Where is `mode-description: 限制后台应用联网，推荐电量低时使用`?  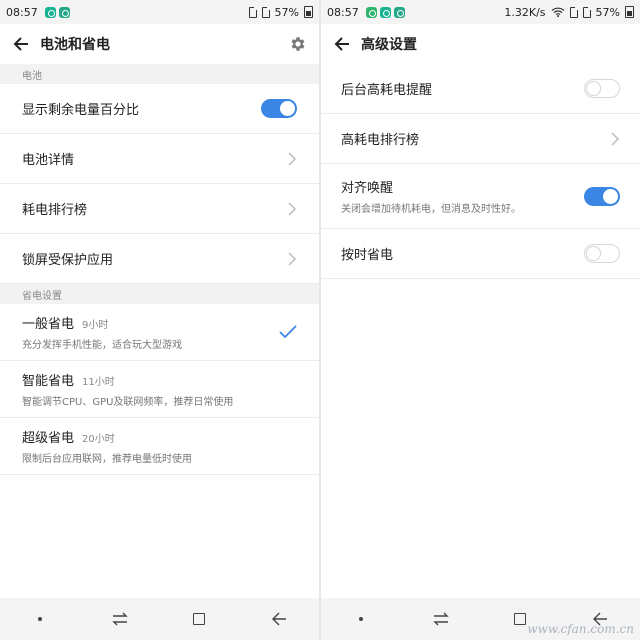
mode-description: 限制后台应用联网，推荐电量低时使用 is located at coordinates (107, 459).